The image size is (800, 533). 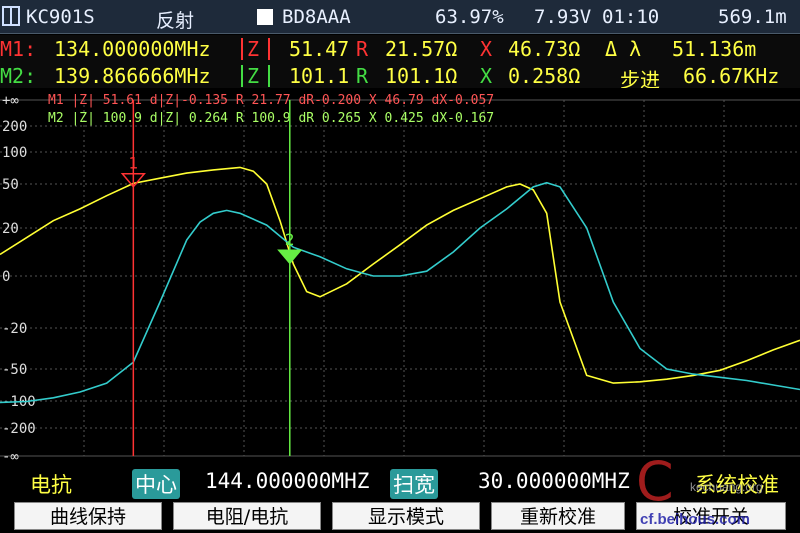 What do you see at coordinates (133, 163) in the screenshot?
I see `marker1-tag: 1` at bounding box center [133, 163].